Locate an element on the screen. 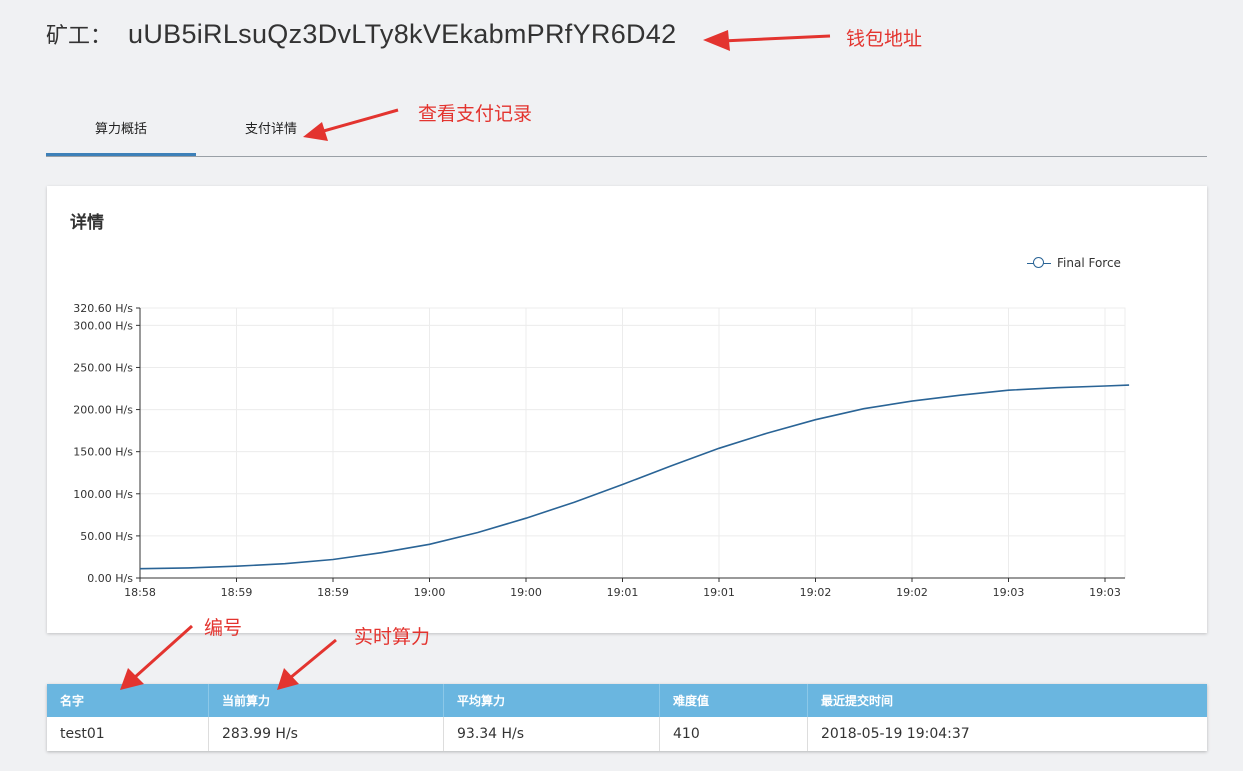 The width and height of the screenshot is (1243, 771). arrow-to-address-icon is located at coordinates (767, 40).